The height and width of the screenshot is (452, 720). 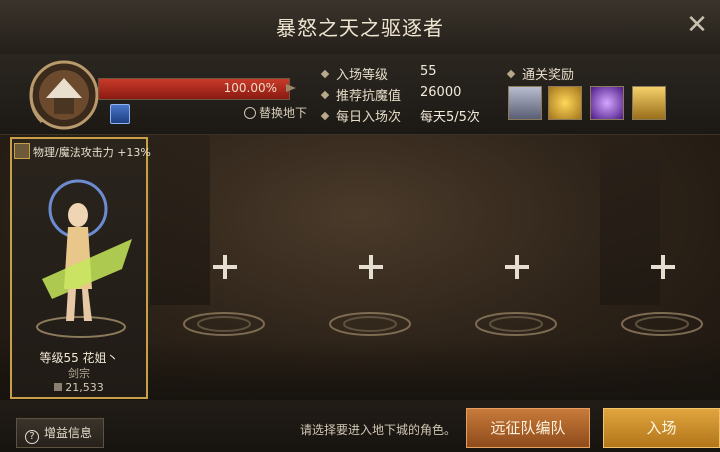 I want to click on swap-dungeon-button: 替换地下, so click(x=275, y=112).